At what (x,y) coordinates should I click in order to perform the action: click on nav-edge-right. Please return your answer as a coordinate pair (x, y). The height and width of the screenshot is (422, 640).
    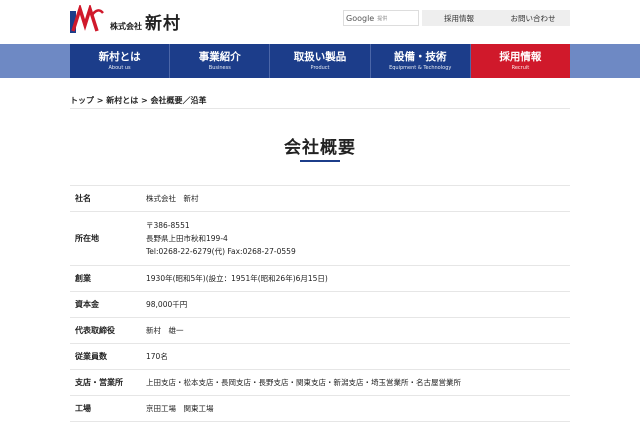
    Looking at the image, I should click on (605, 61).